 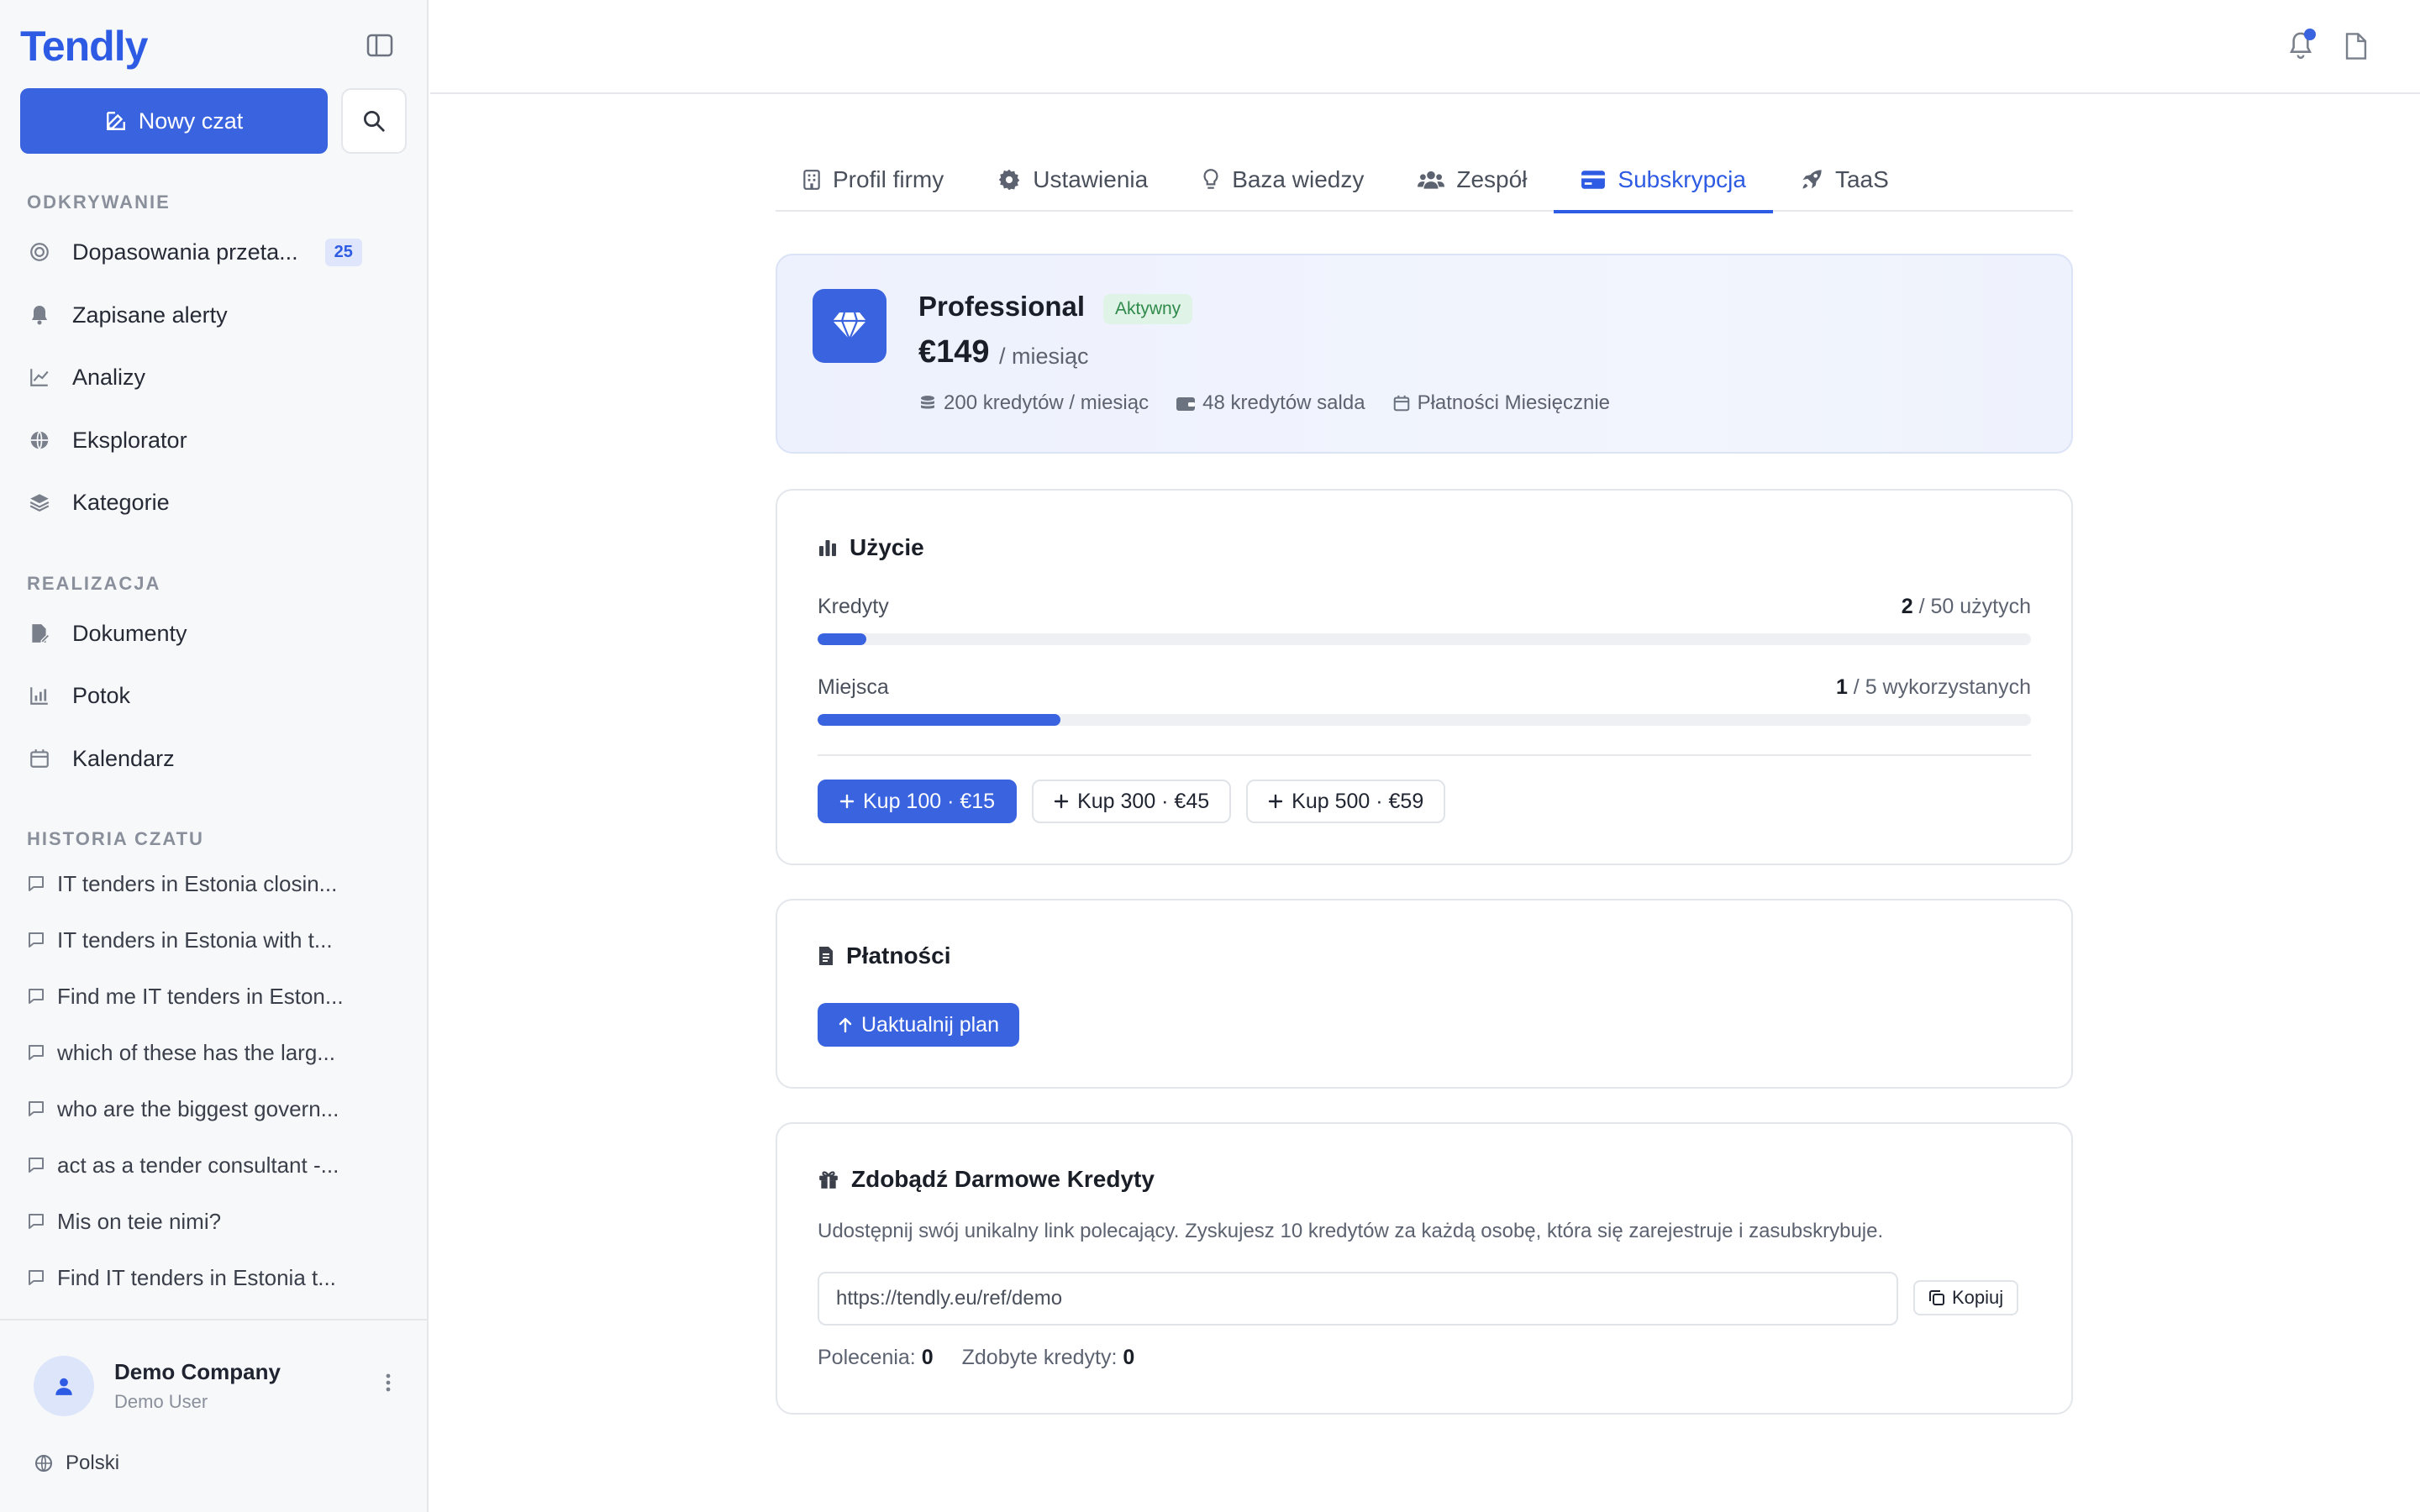 I want to click on credits-total: / 50 użytych, so click(x=1972, y=606).